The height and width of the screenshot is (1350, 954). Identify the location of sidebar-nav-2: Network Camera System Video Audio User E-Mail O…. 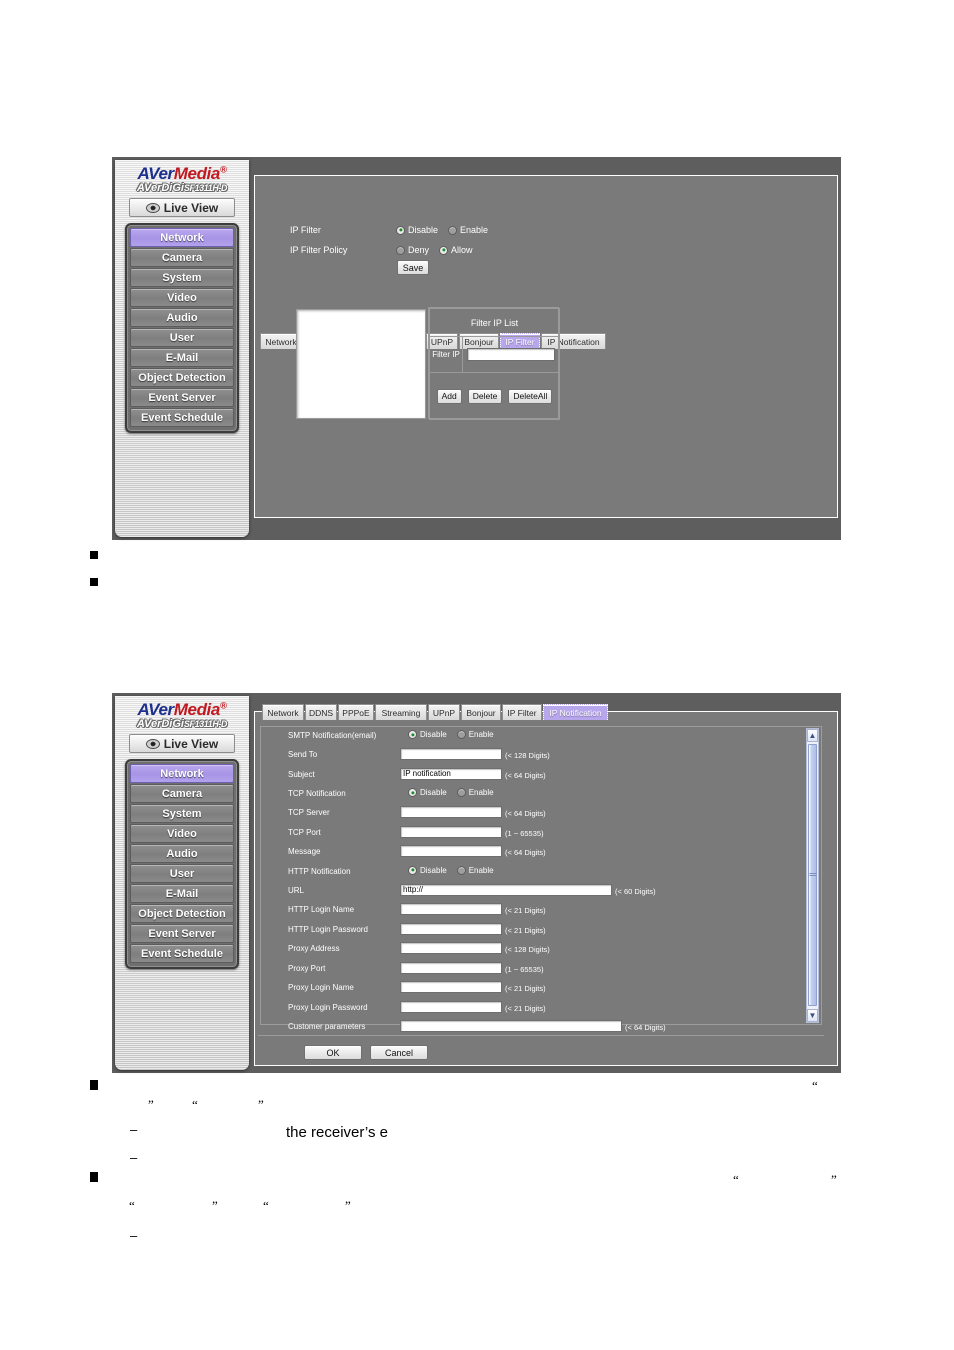
(182, 864).